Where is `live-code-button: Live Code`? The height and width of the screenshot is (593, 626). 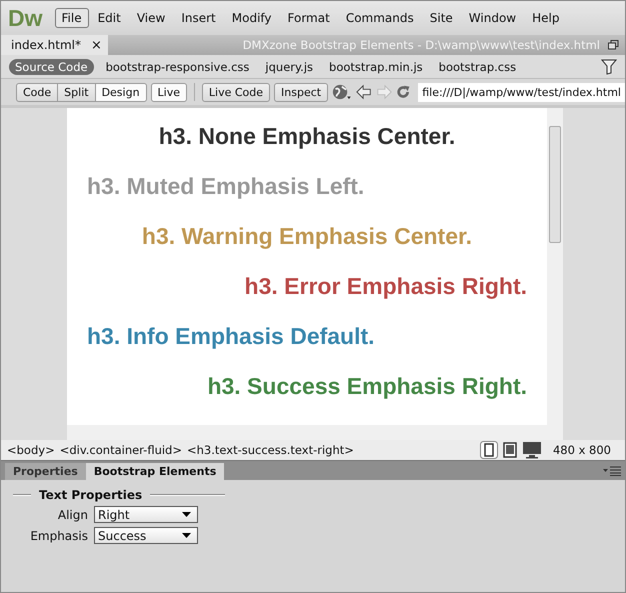
live-code-button: Live Code is located at coordinates (236, 92).